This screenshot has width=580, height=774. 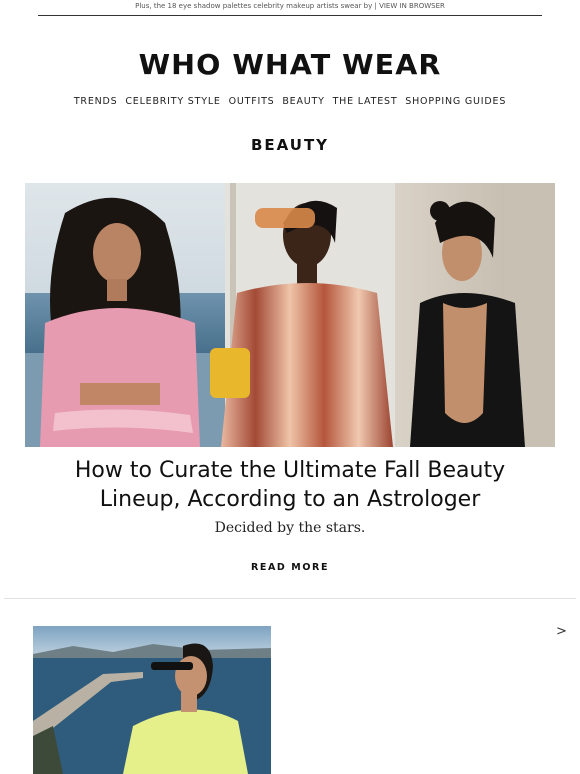 What do you see at coordinates (290, 528) in the screenshot?
I see `article-dek: Decided by the stars.` at bounding box center [290, 528].